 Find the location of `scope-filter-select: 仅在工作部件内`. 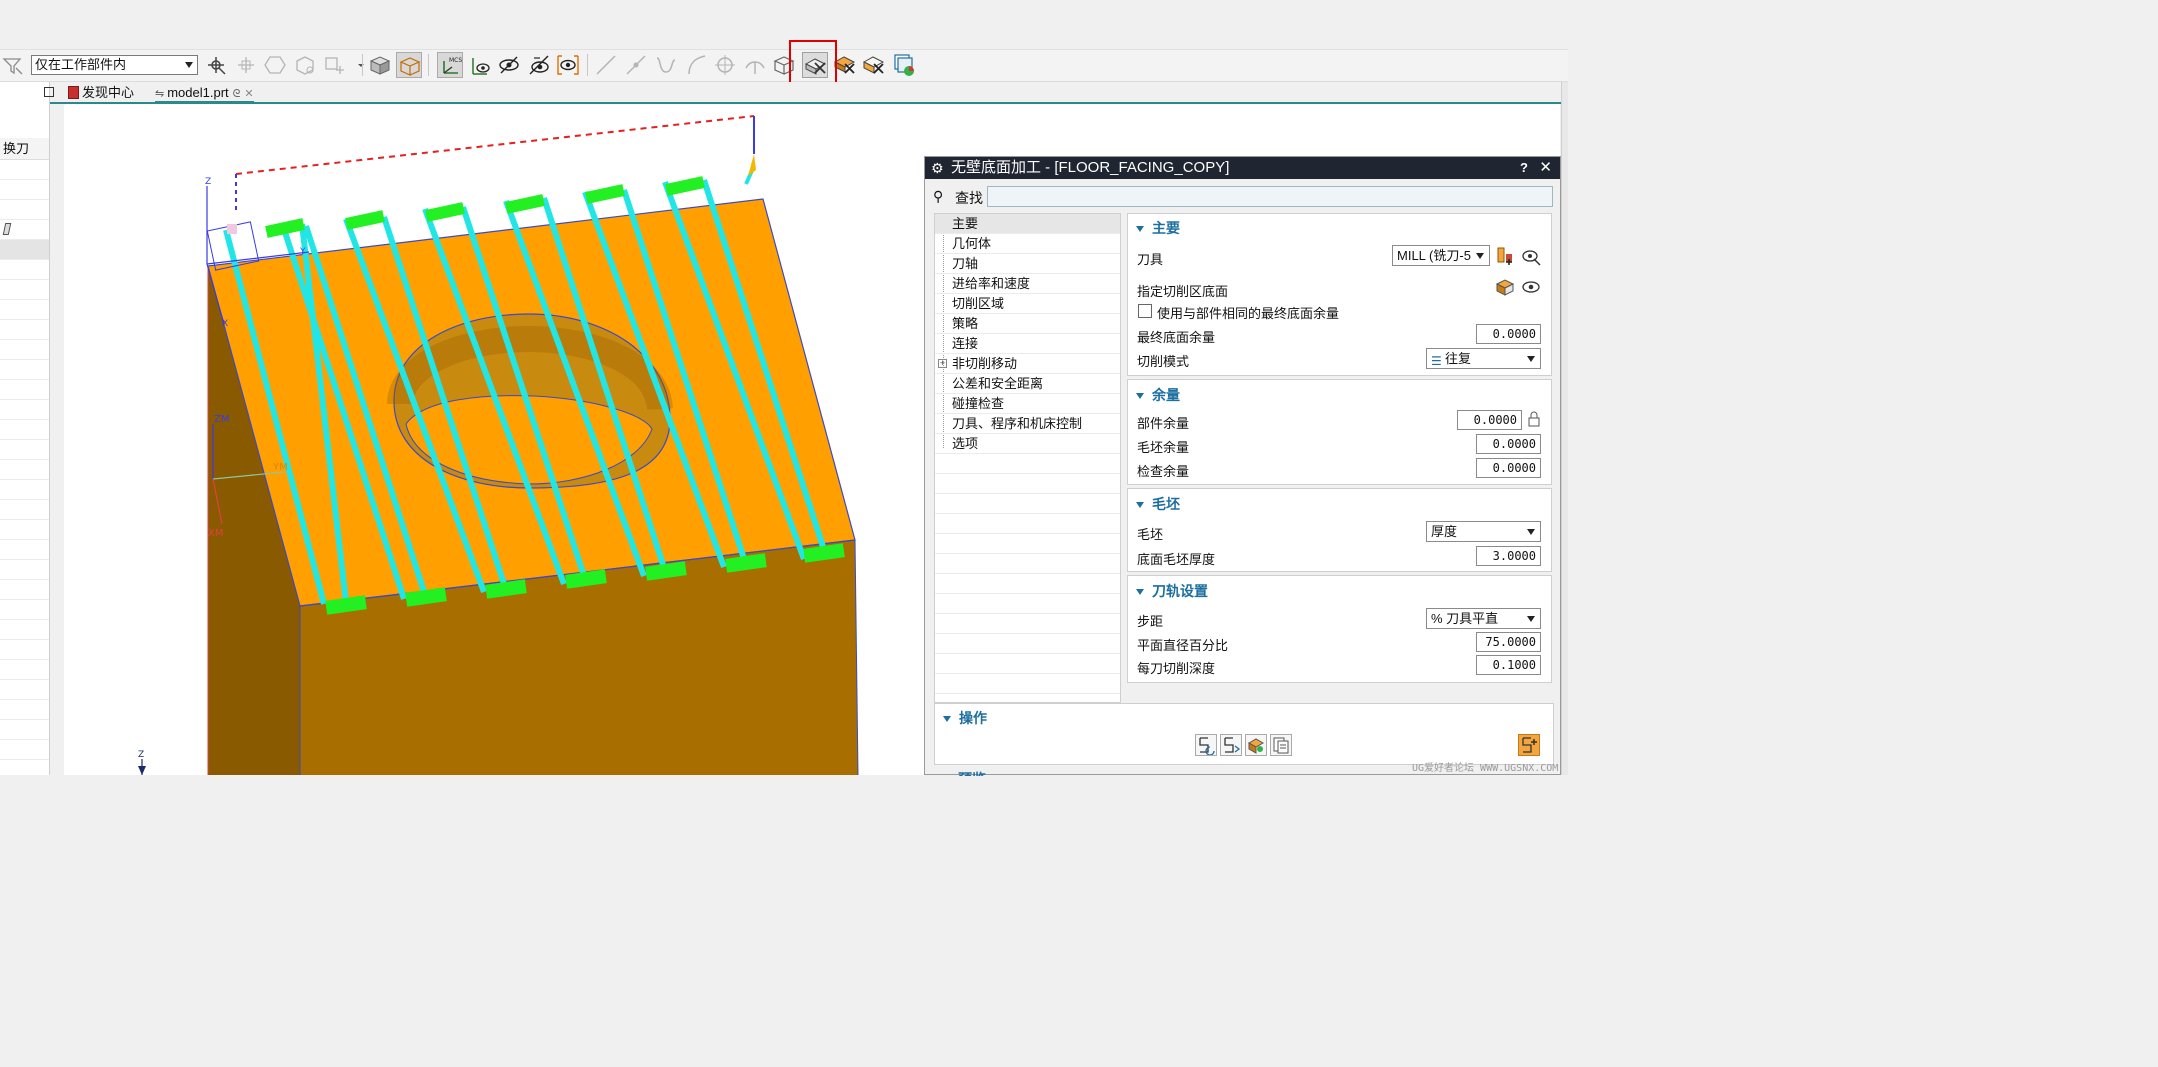

scope-filter-select: 仅在工作部件内 is located at coordinates (114, 65).